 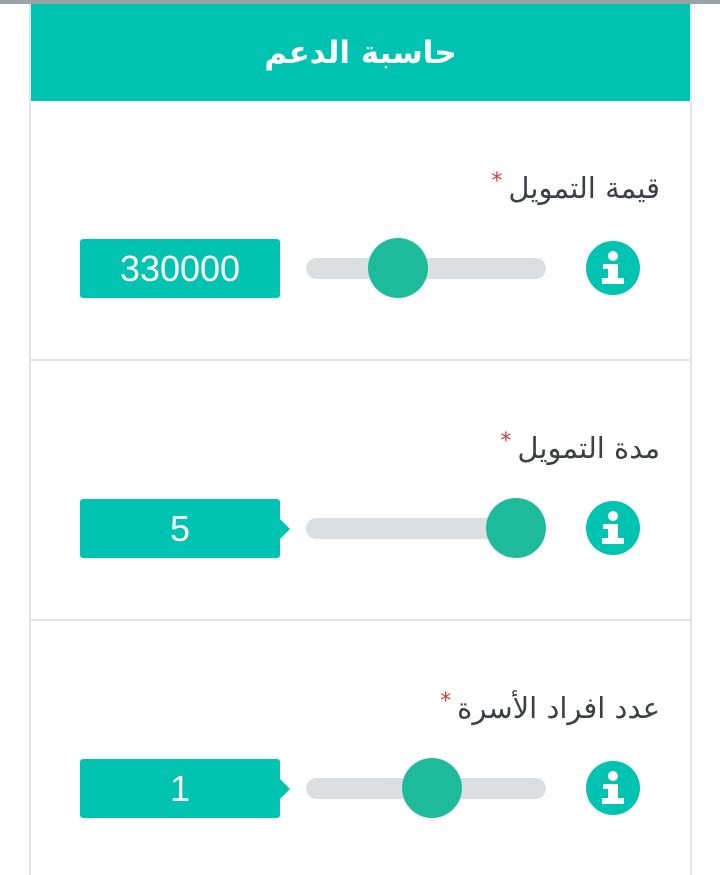 What do you see at coordinates (516, 528) in the screenshot?
I see `financing-duration-slider-thumb` at bounding box center [516, 528].